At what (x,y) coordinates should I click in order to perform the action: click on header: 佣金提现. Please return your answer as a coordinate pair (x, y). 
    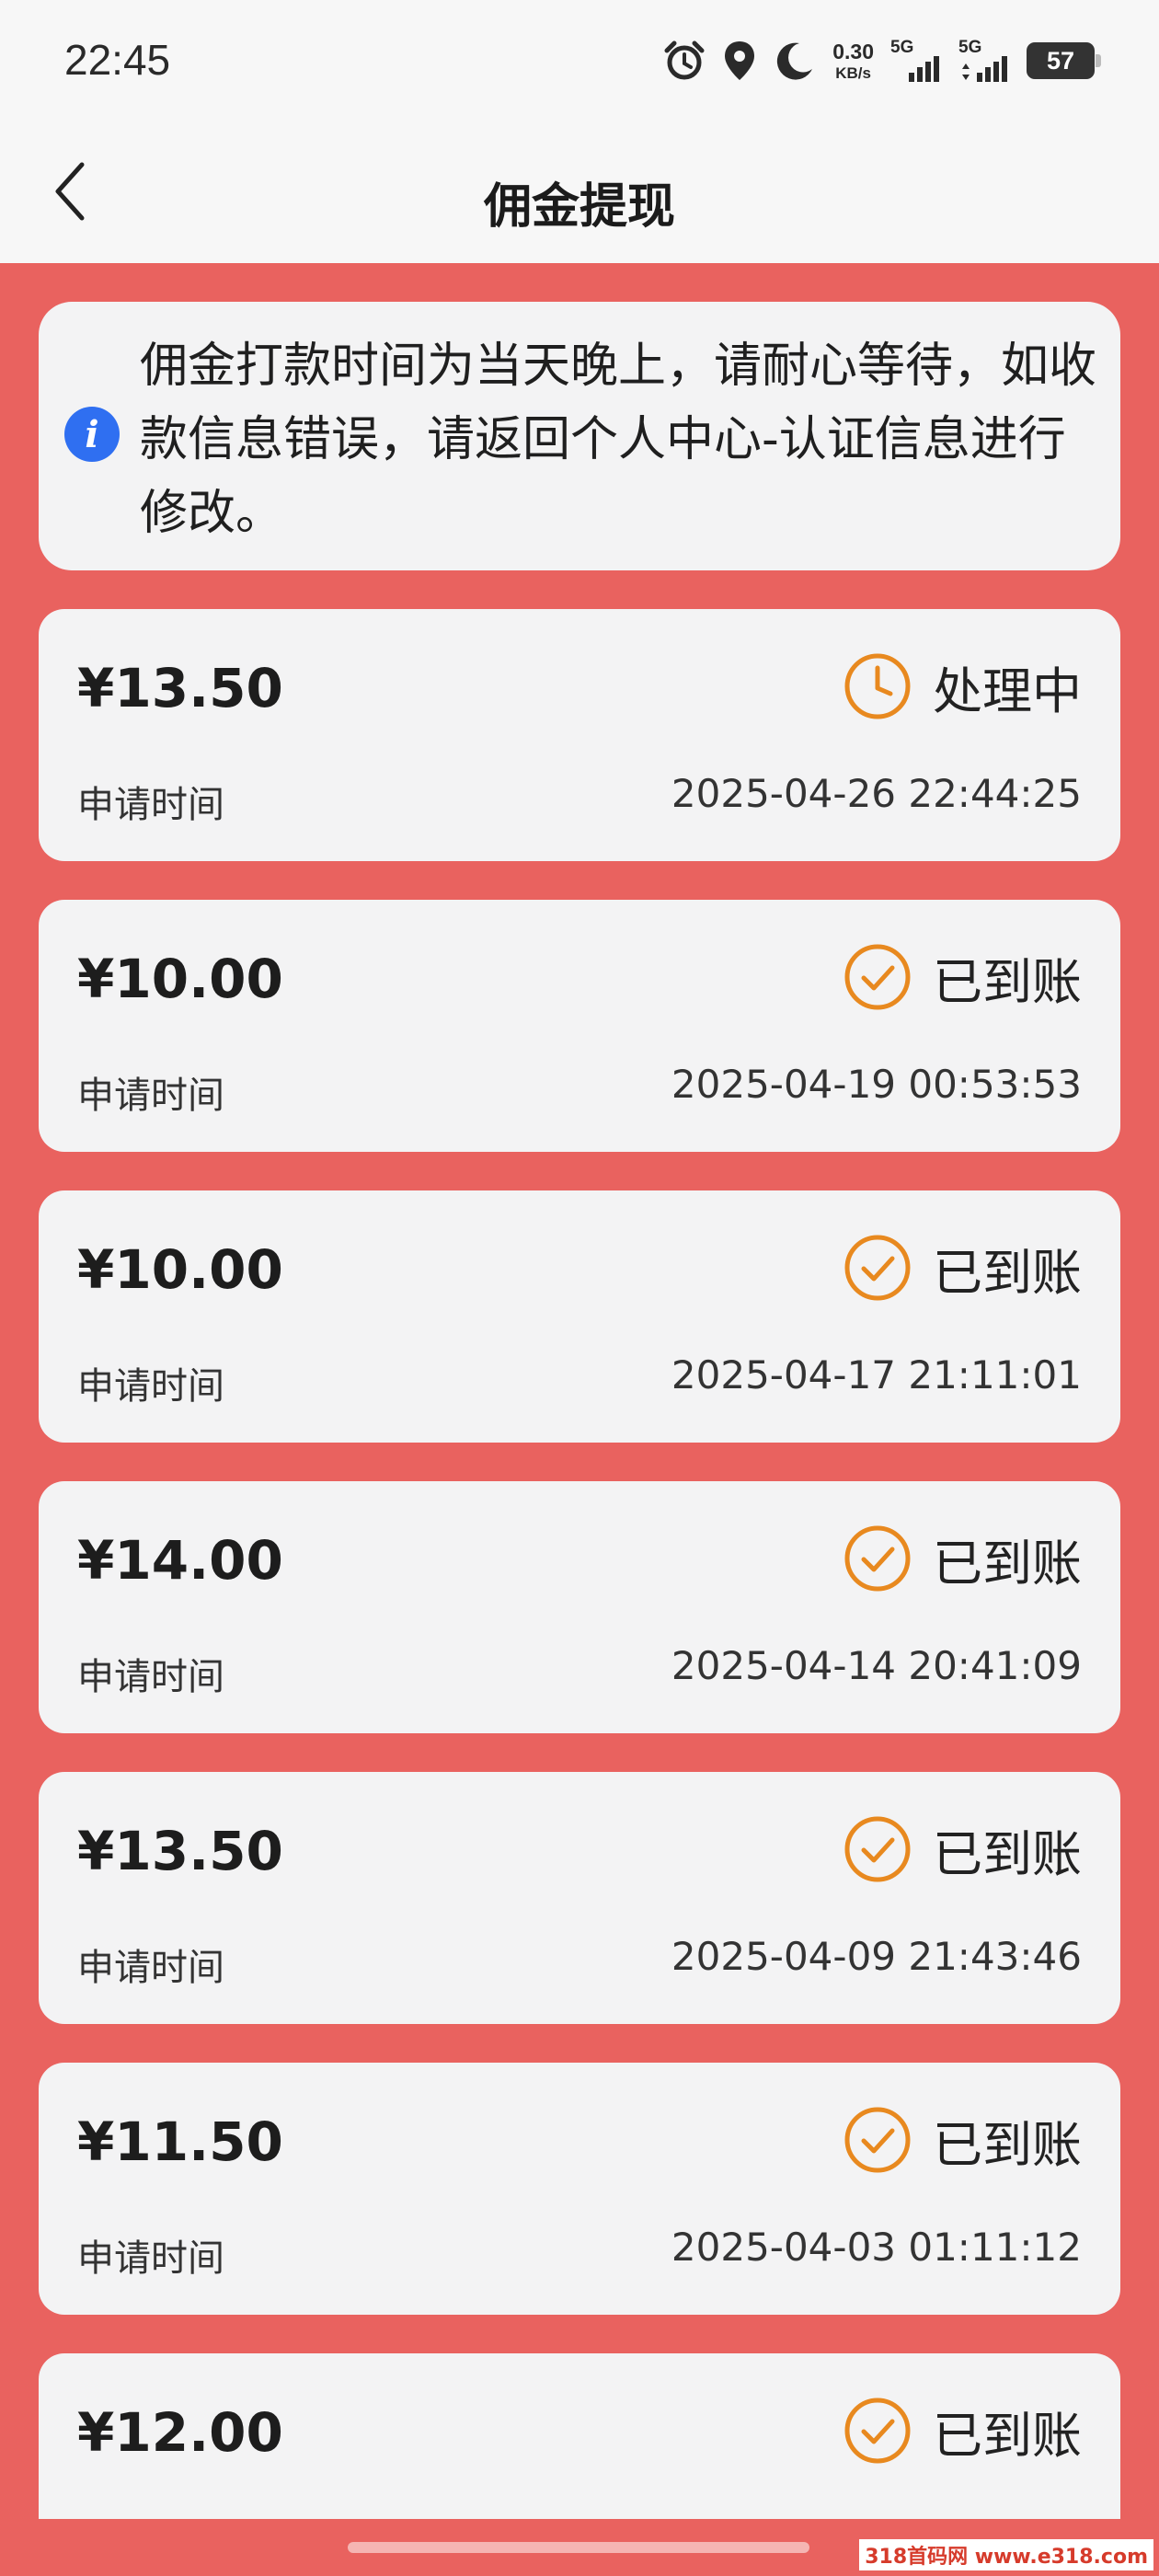
    Looking at the image, I should click on (579, 192).